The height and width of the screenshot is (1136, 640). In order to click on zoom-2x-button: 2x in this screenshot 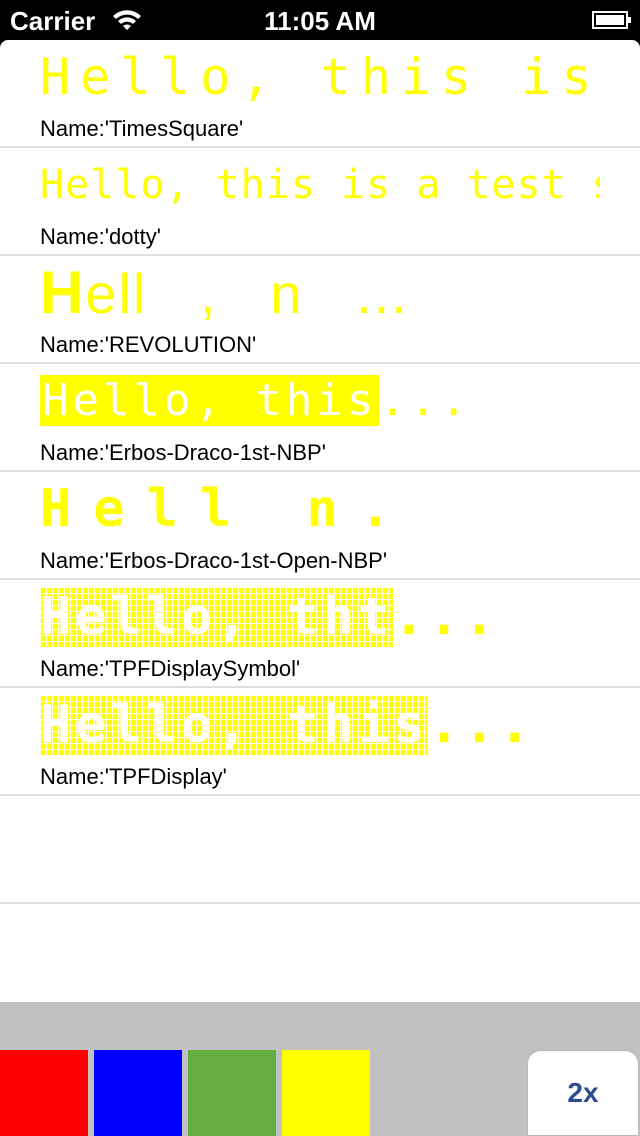, I will do `click(583, 1093)`.